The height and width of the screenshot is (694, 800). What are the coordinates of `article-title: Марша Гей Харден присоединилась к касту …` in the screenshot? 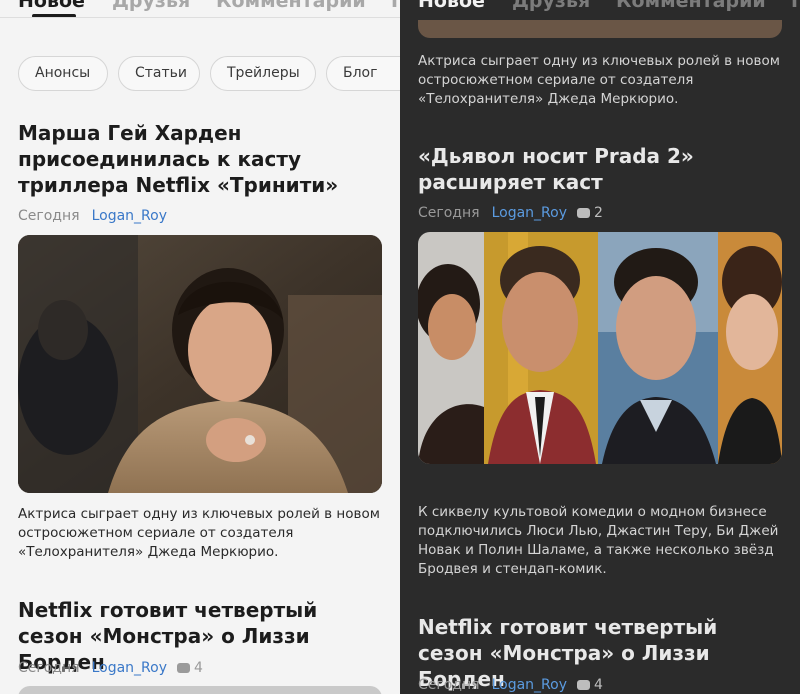 It's located at (203, 159).